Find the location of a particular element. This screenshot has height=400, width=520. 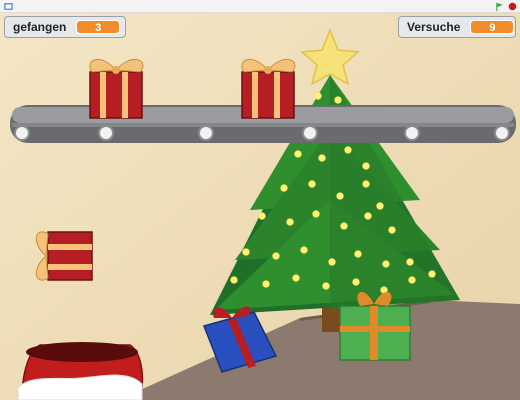

stop-icon is located at coordinates (512, 6).